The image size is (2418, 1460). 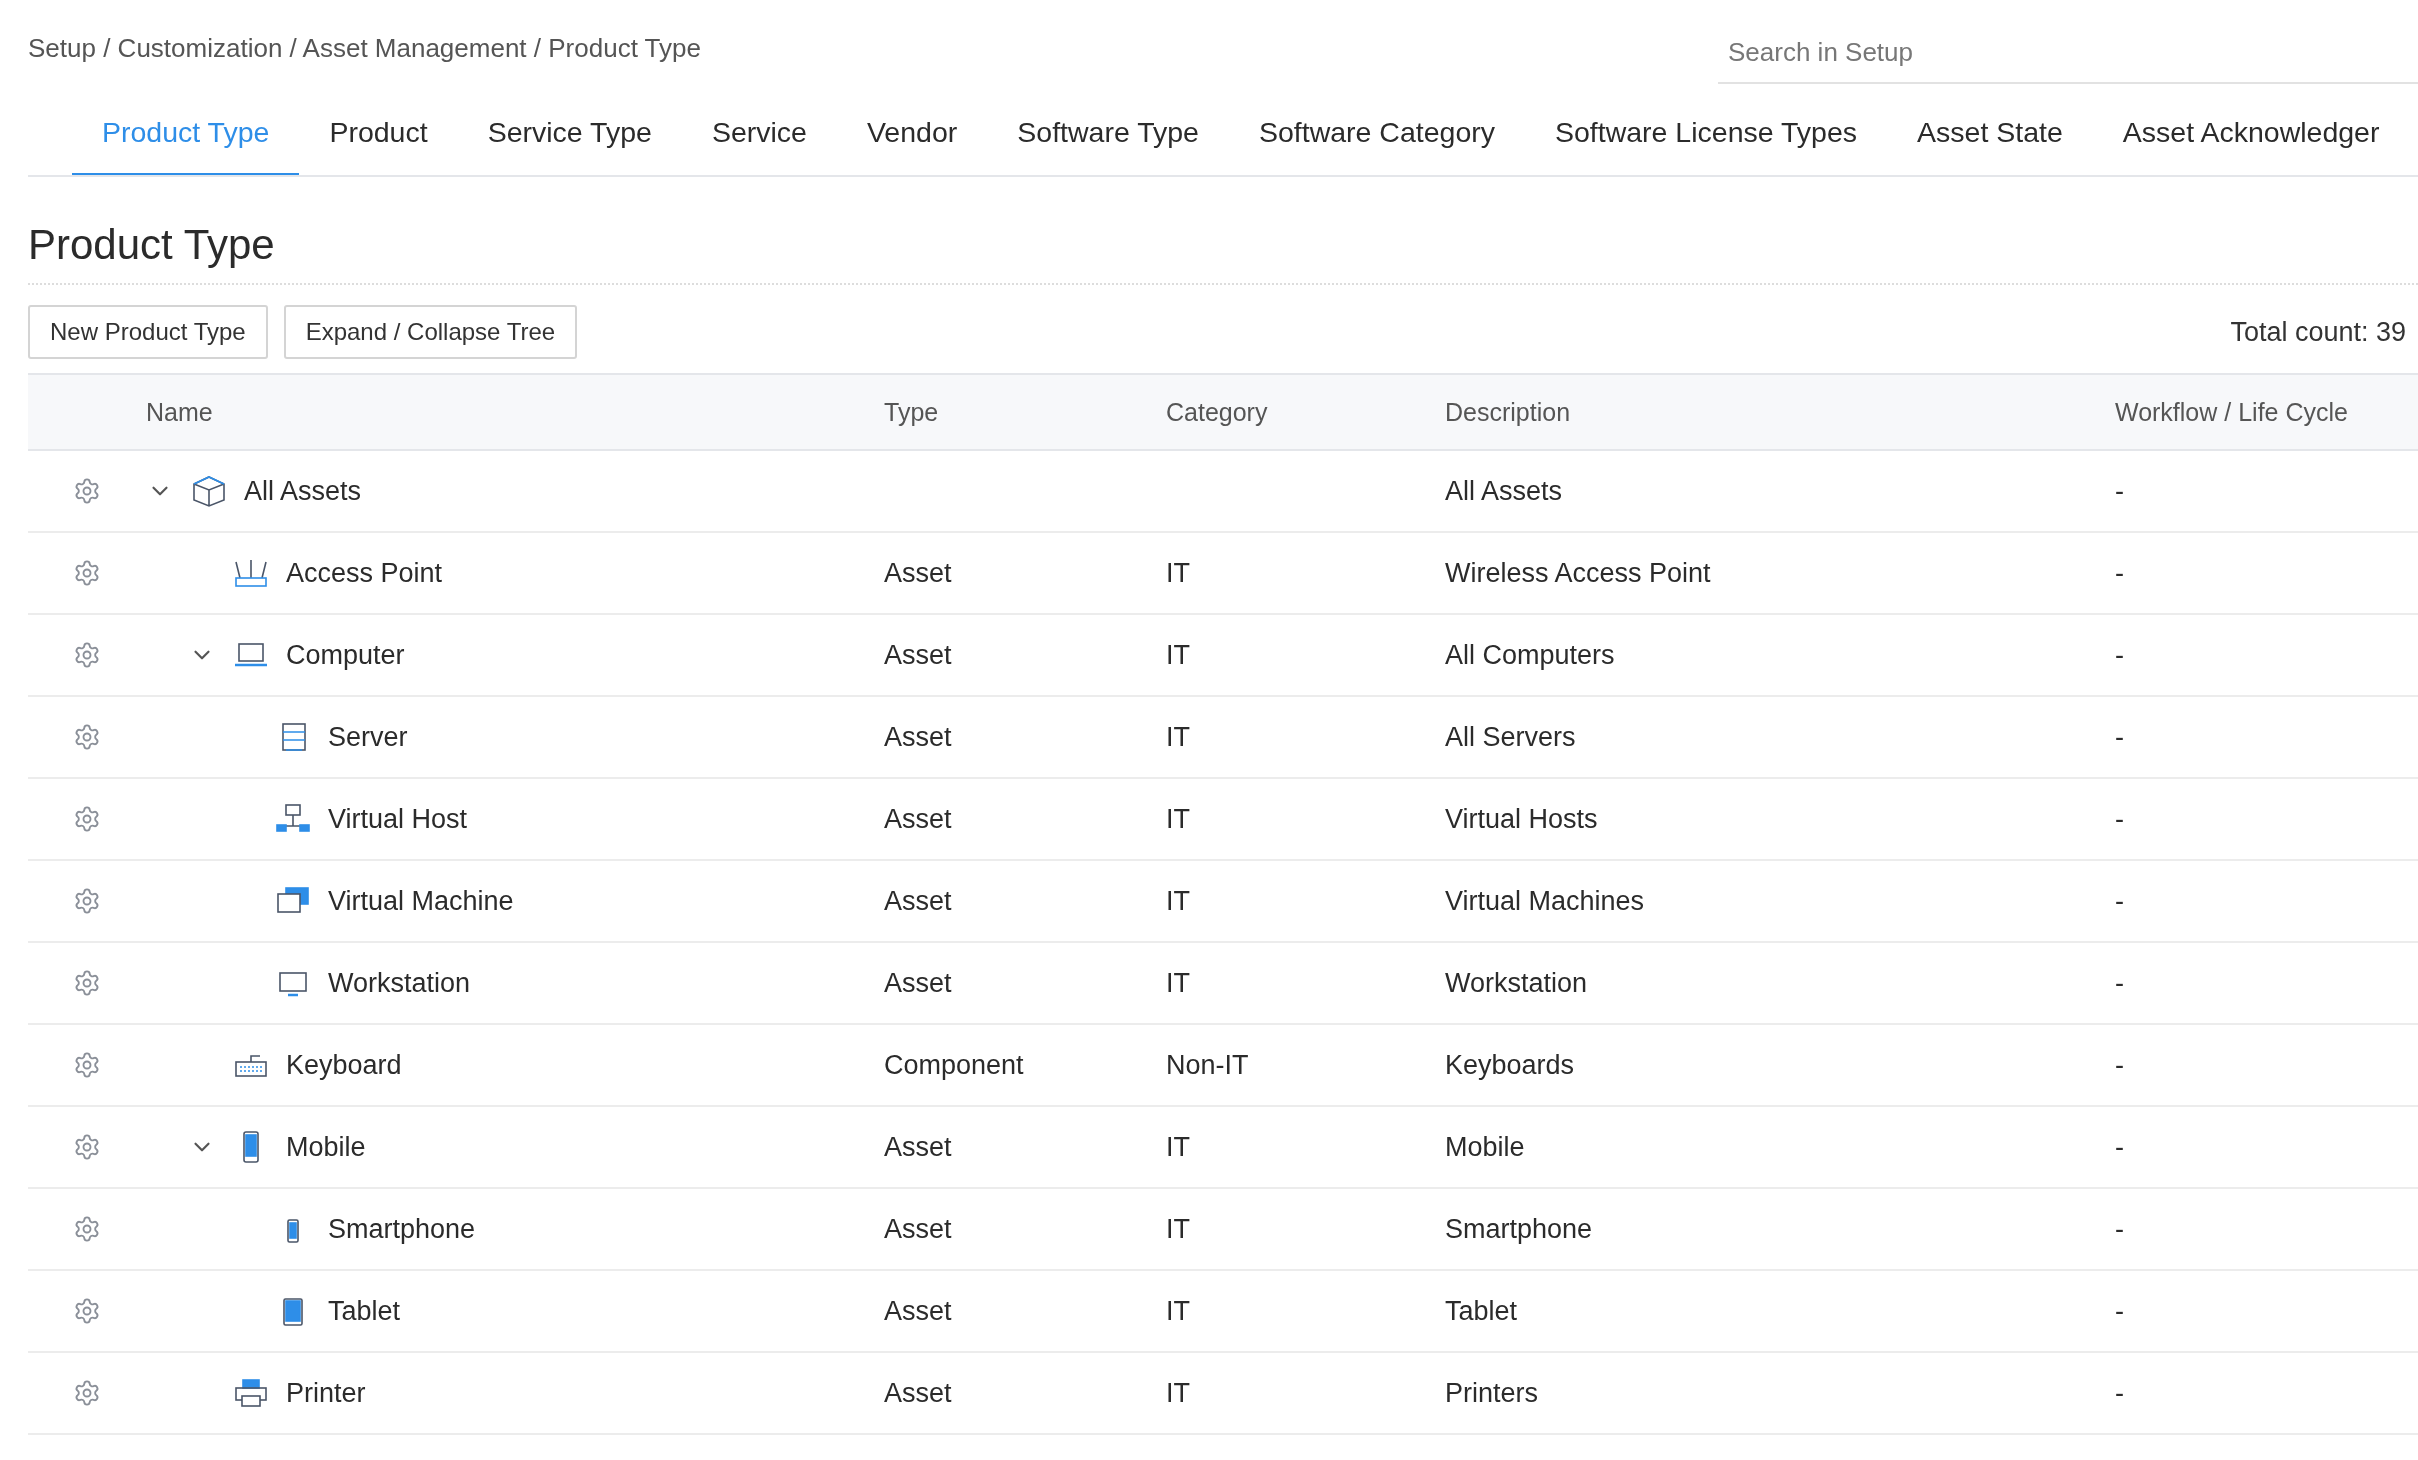 I want to click on description-cell-text: Mobile, so click(x=1485, y=1147).